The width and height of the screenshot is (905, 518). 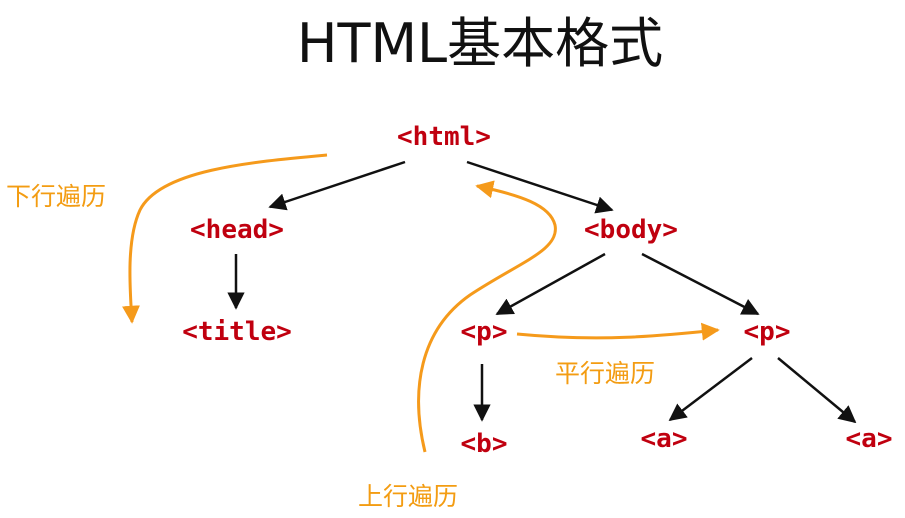 I want to click on diagram-title: HTML基本格式, so click(x=480, y=43).